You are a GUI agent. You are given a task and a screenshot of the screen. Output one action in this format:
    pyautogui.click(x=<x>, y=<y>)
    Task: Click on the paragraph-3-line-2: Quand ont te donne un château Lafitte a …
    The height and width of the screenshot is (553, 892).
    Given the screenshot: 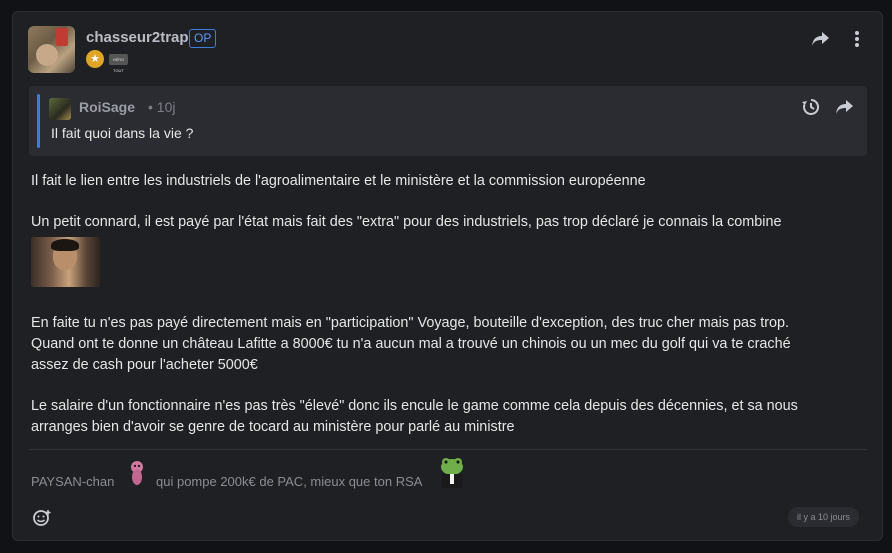 What is the action you would take?
    pyautogui.click(x=411, y=344)
    